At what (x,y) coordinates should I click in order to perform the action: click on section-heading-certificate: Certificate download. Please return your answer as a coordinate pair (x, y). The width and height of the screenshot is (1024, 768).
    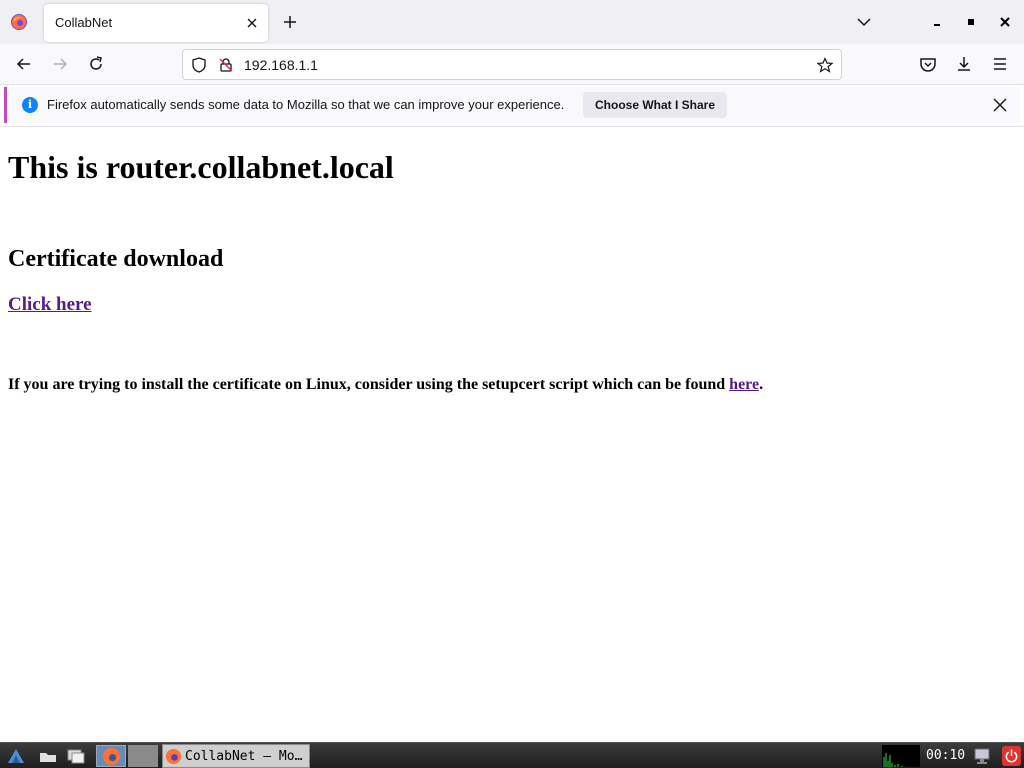
    Looking at the image, I should click on (116, 259).